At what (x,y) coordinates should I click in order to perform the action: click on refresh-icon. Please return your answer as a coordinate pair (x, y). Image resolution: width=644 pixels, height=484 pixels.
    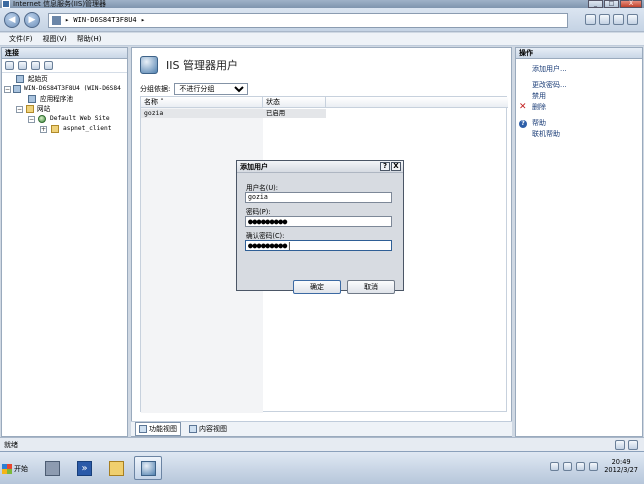
    Looking at the image, I should click on (604, 19).